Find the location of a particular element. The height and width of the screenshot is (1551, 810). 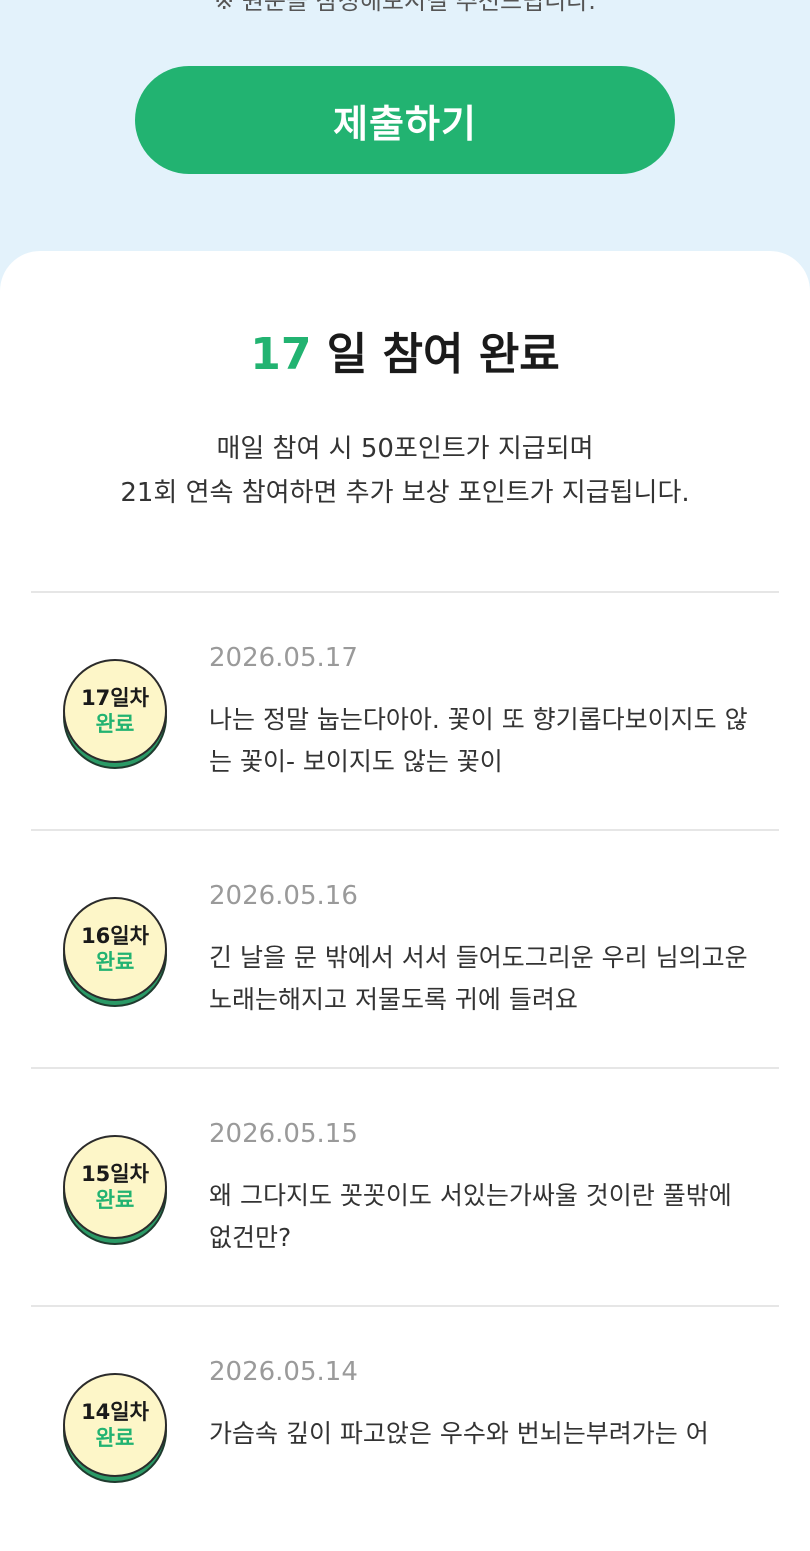

day-badge: 15일차 완료 is located at coordinates (115, 1190).